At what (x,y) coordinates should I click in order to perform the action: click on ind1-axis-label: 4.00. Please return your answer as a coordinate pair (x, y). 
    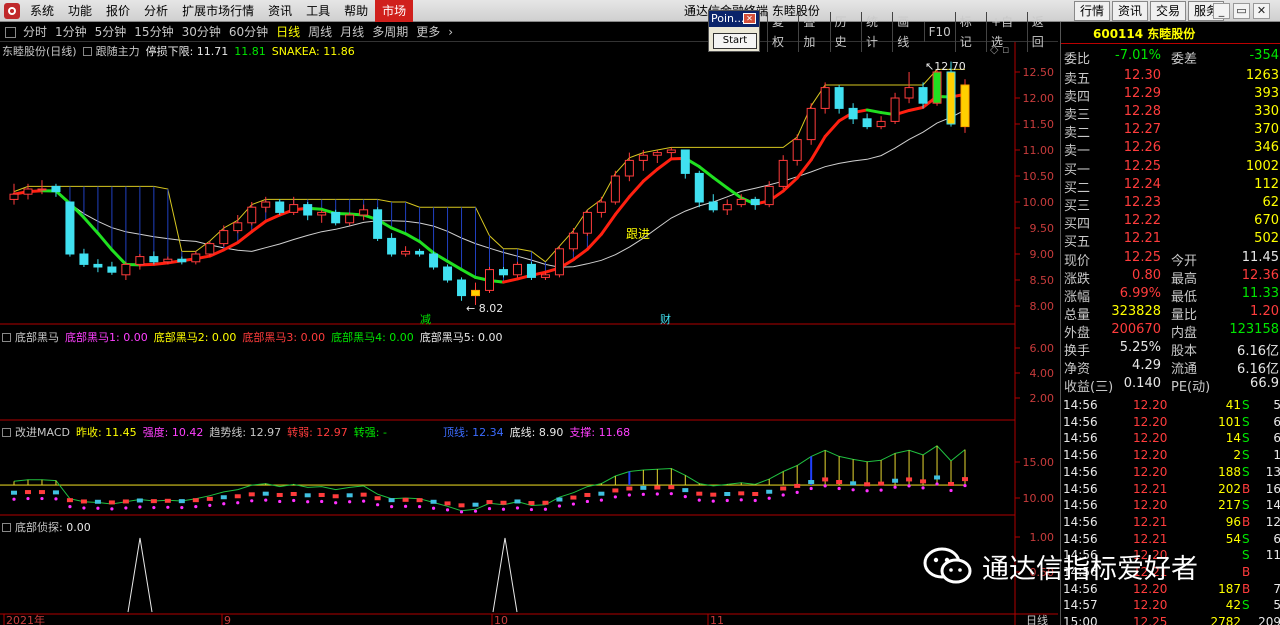
    Looking at the image, I should click on (1042, 373).